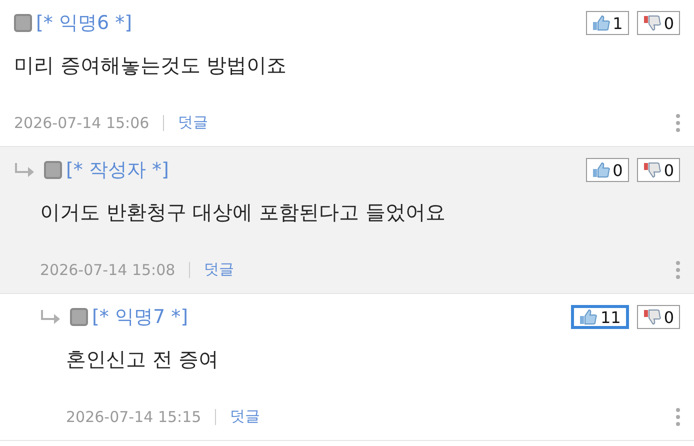  Describe the element at coordinates (600, 317) in the screenshot. I see `like-button: 11` at that location.